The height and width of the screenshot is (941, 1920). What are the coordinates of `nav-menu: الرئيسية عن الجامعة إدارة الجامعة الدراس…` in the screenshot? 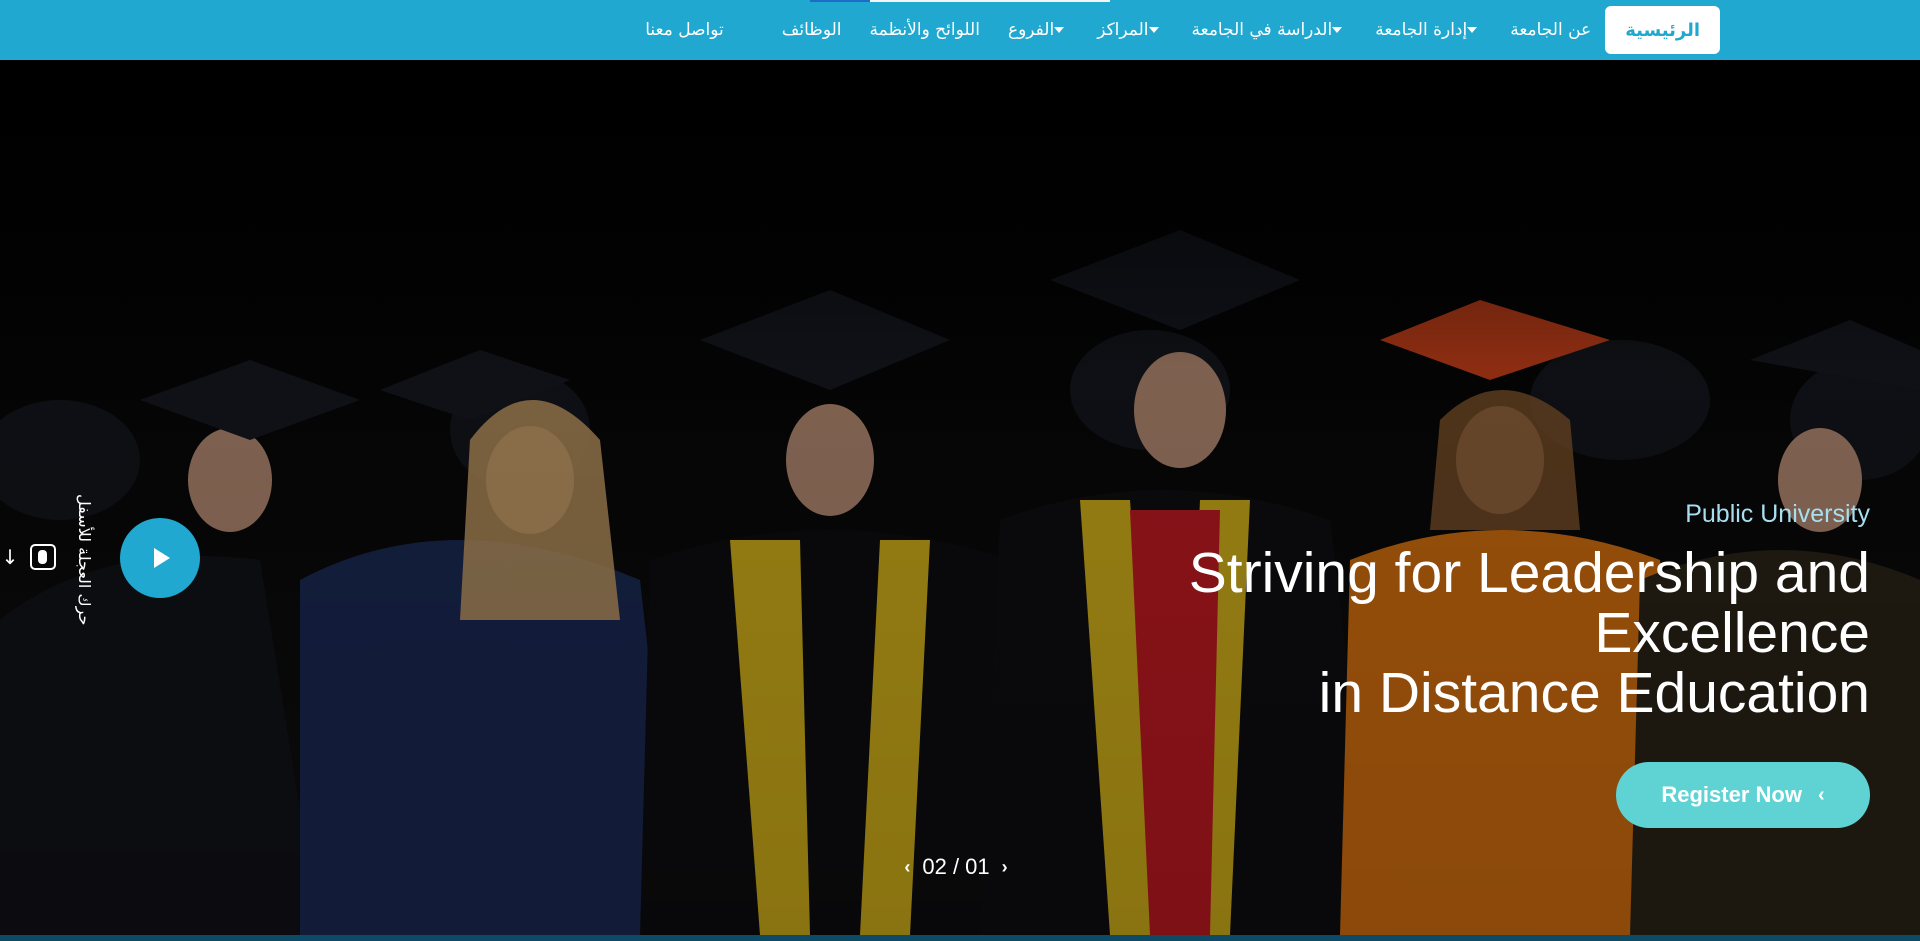 It's located at (1170, 30).